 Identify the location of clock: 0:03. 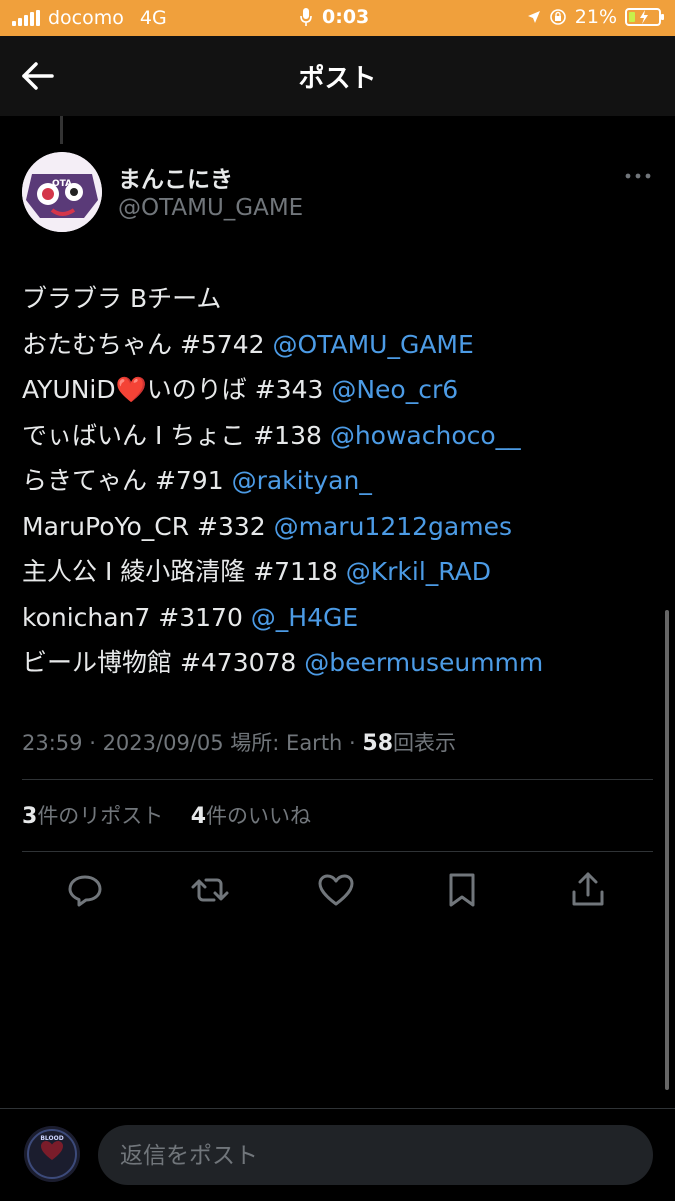
(346, 17).